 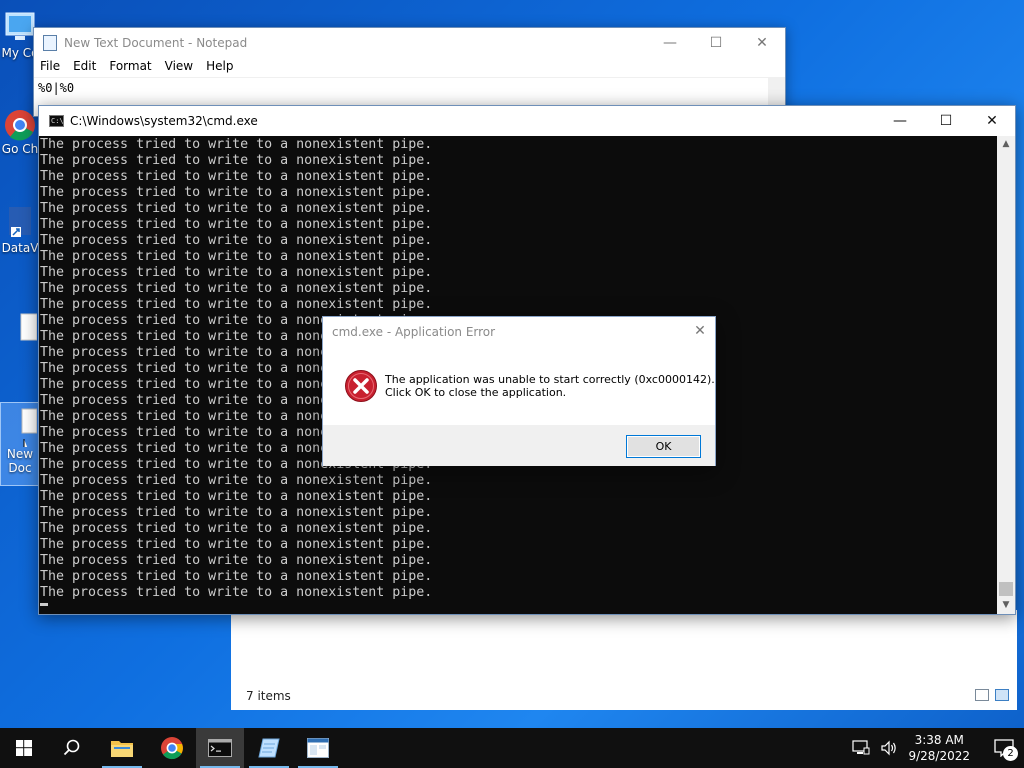 I want to click on menu-help: Help, so click(x=223, y=67).